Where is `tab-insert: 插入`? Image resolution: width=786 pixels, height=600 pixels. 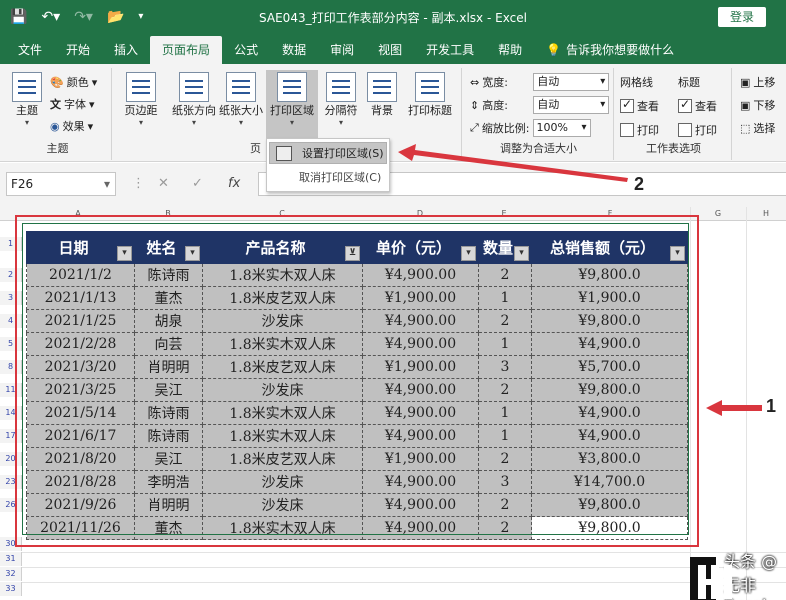 tab-insert: 插入 is located at coordinates (126, 50).